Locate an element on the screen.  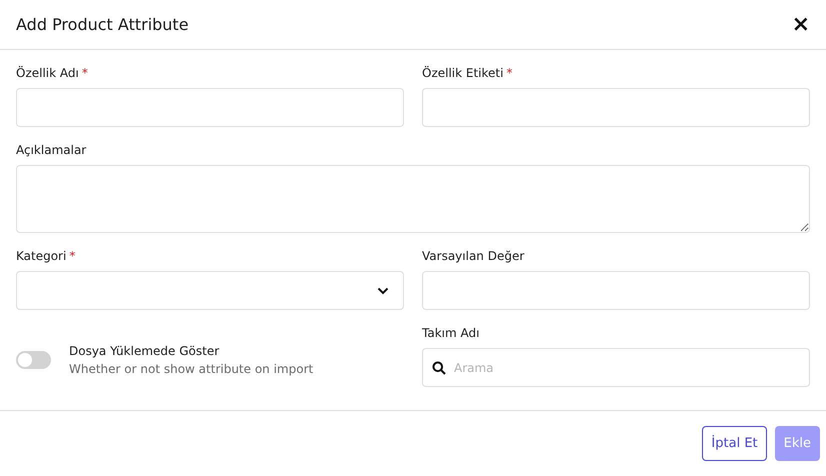
select-dropdown is located at coordinates (210, 290).